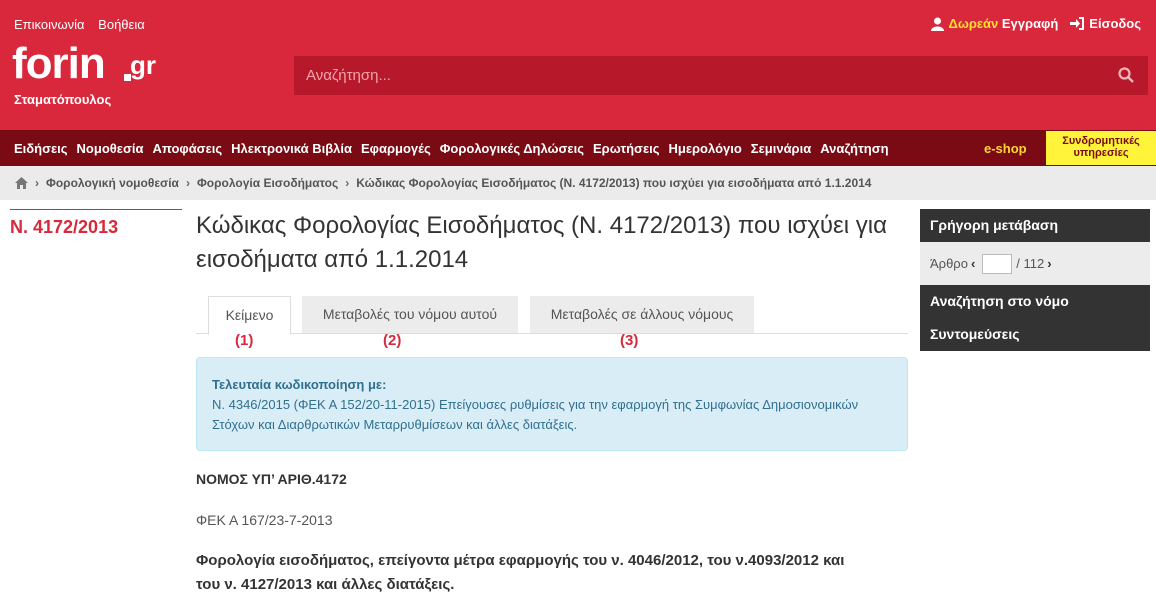 The image size is (1156, 609). Describe the element at coordinates (1030, 263) in the screenshot. I see `article-total: / 112` at that location.